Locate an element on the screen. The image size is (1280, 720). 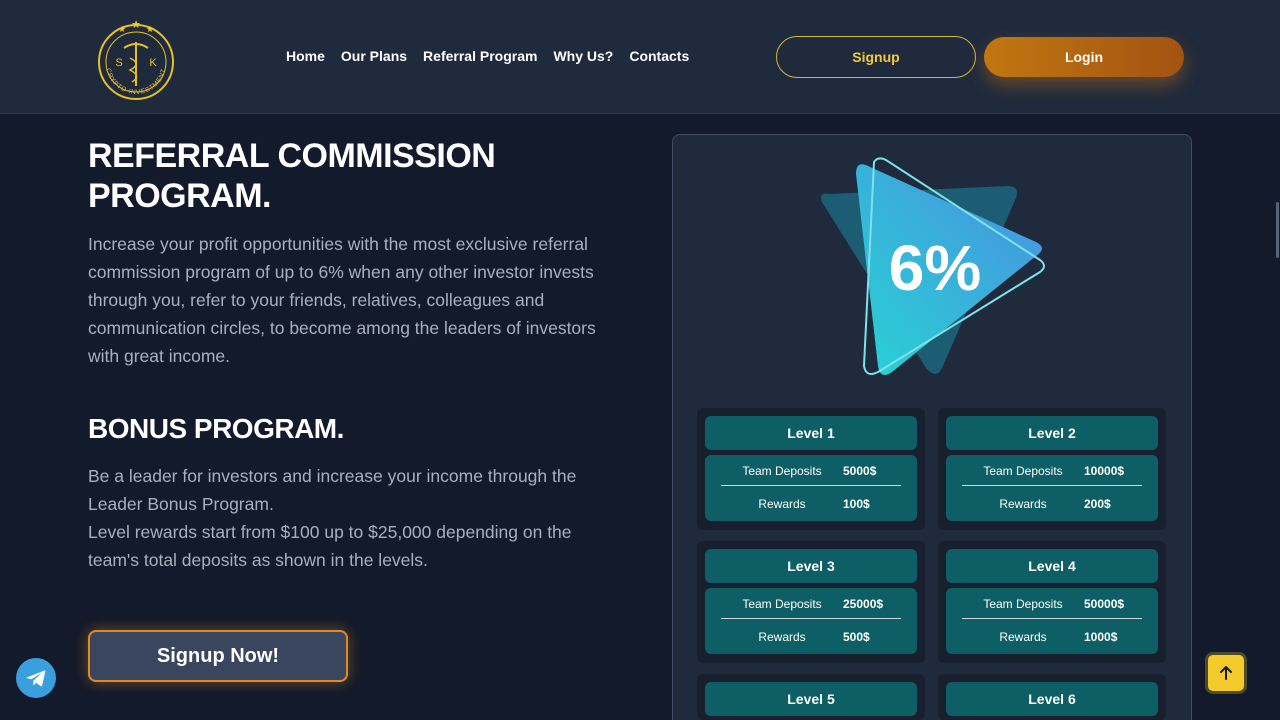
telegram-button is located at coordinates (36, 678).